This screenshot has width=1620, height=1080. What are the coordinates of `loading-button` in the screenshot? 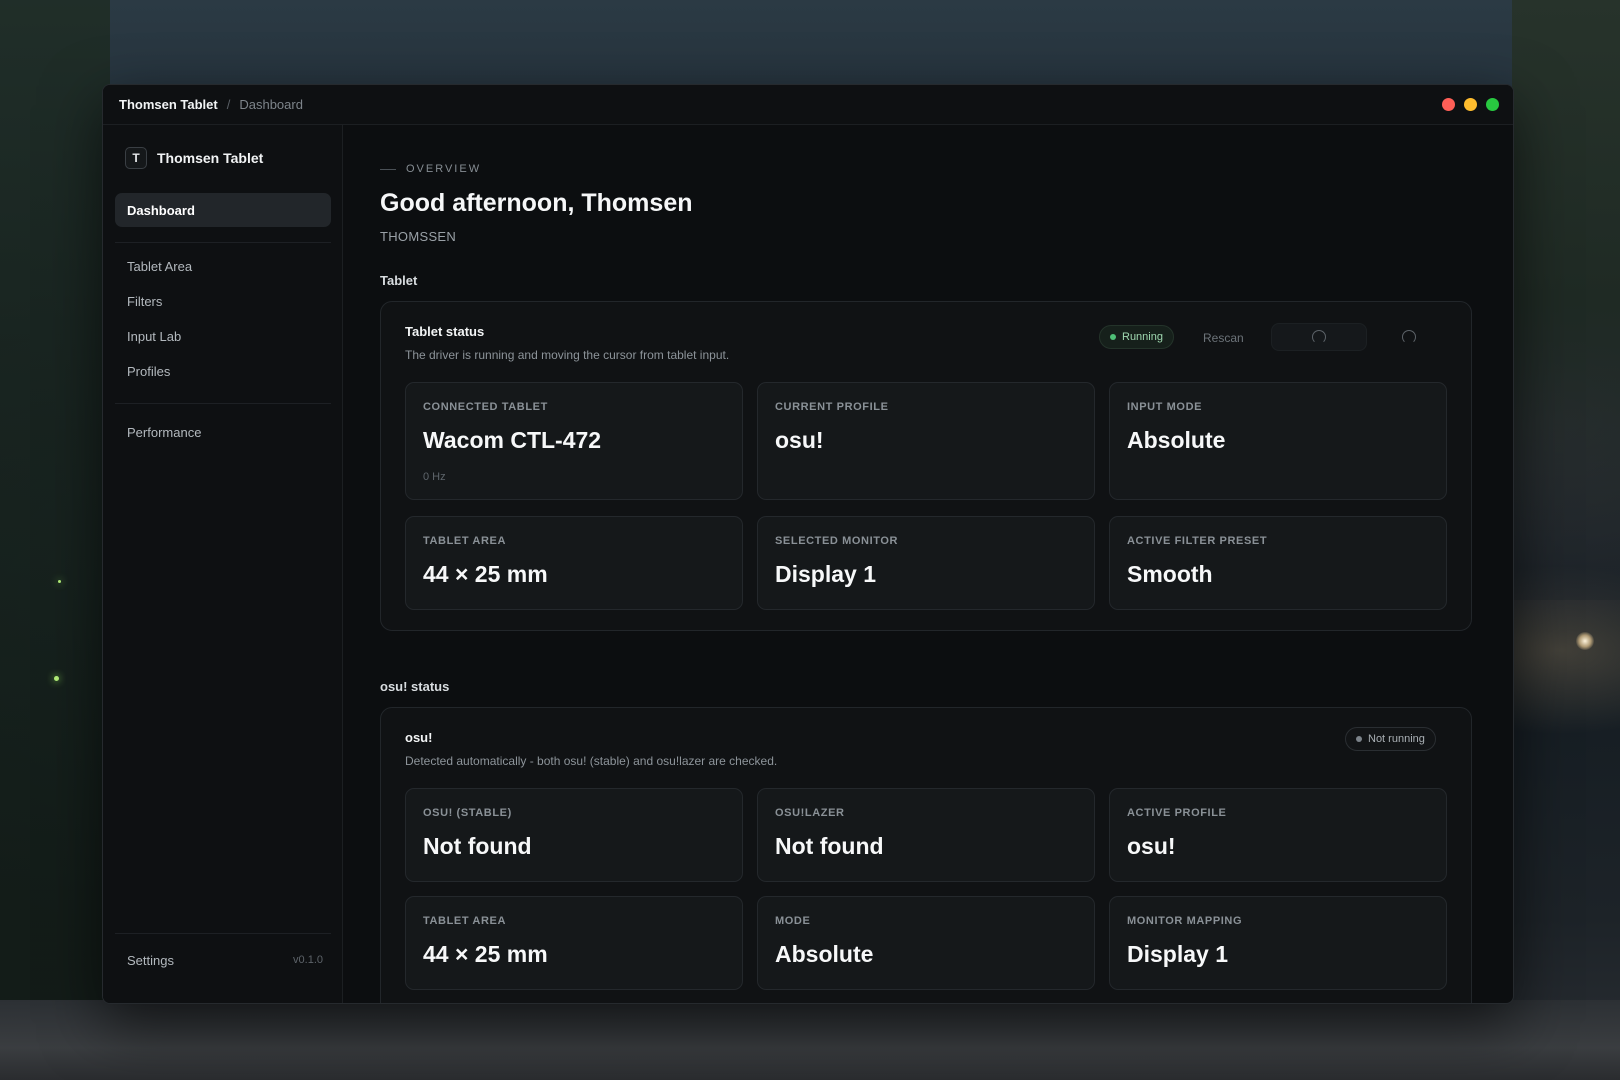 It's located at (1319, 337).